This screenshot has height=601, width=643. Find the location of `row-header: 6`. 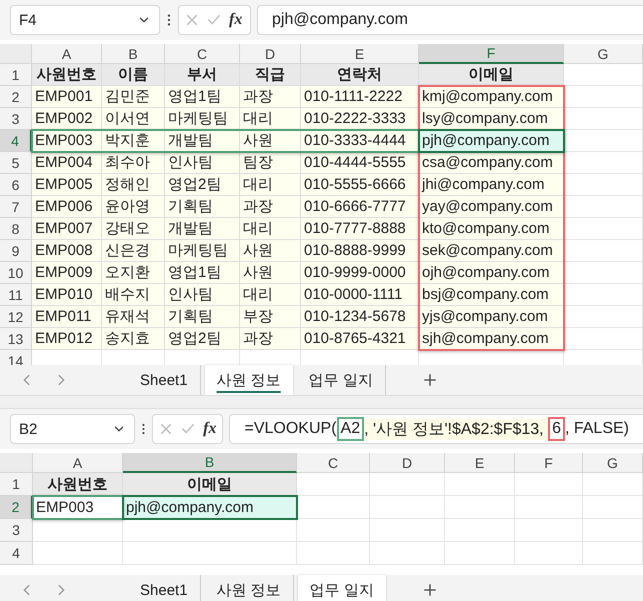

row-header: 6 is located at coordinates (16, 185).